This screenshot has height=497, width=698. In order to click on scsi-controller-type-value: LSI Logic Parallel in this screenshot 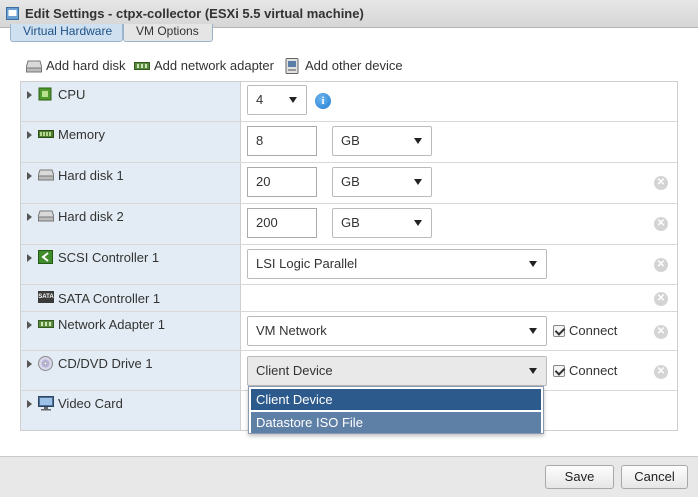, I will do `click(307, 263)`.